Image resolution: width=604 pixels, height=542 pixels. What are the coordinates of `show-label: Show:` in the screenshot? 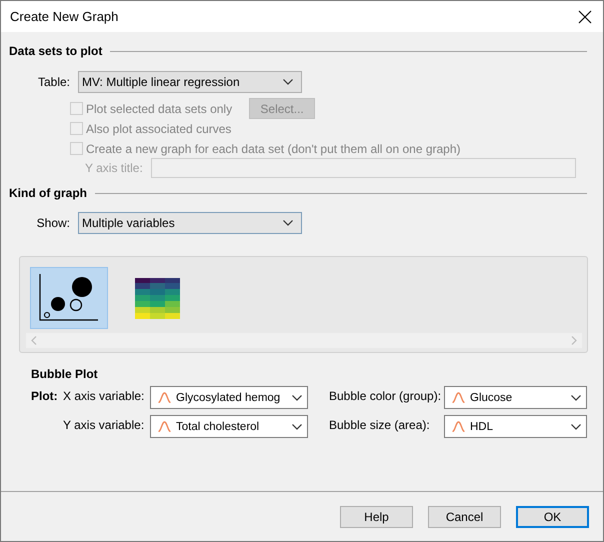 It's located at (53, 223).